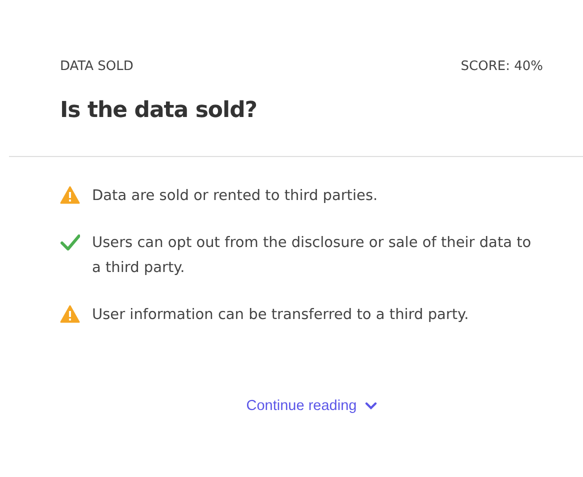 The width and height of the screenshot is (583, 477). Describe the element at coordinates (501, 66) in the screenshot. I see `score-label: SCORE: 40%` at that location.